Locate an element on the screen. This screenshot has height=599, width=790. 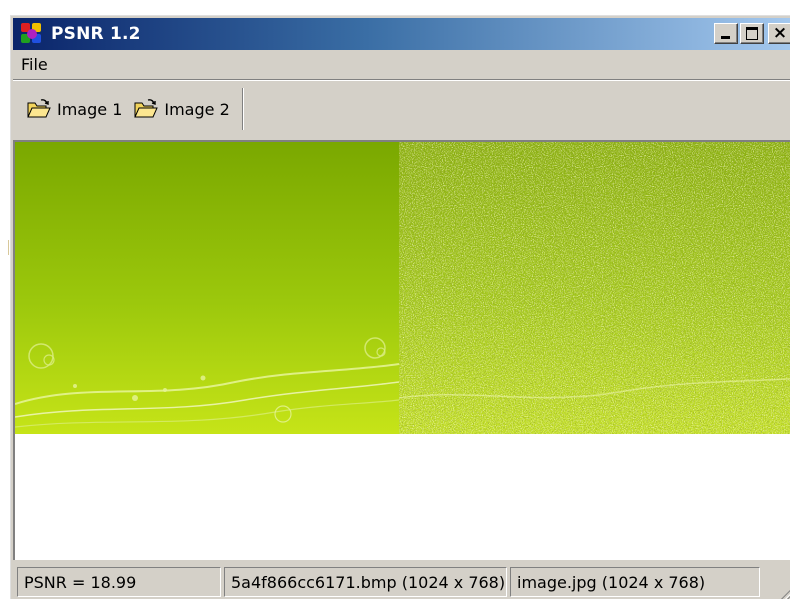
toolbar-separator is located at coordinates (242, 109).